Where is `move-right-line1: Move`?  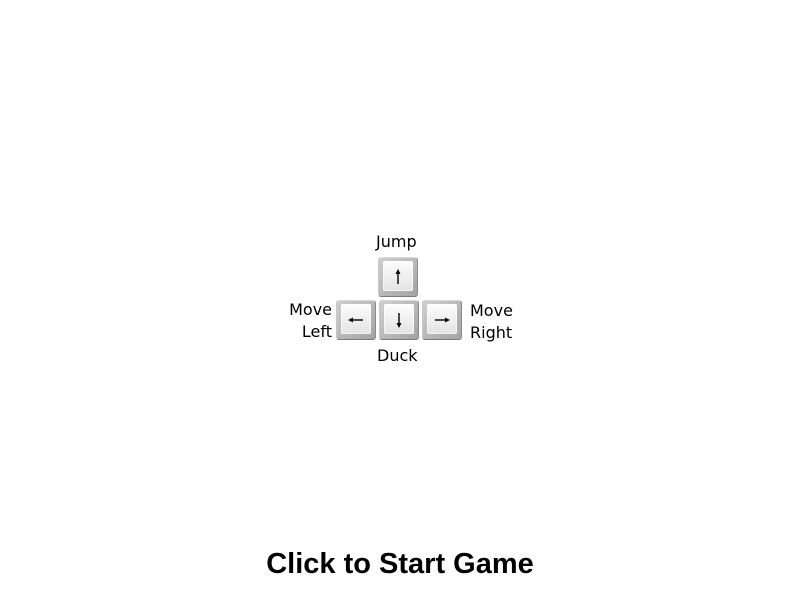
move-right-line1: Move is located at coordinates (491, 310).